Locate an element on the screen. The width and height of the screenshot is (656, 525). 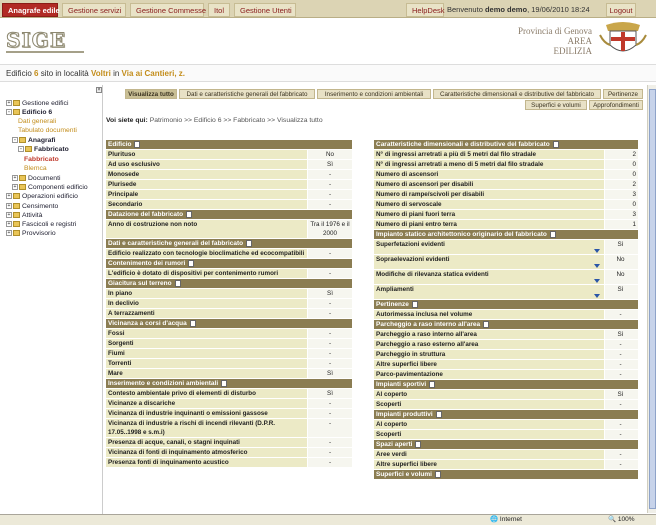
tree-anagrafi: - Anagrafi is located at coordinates (34, 140).